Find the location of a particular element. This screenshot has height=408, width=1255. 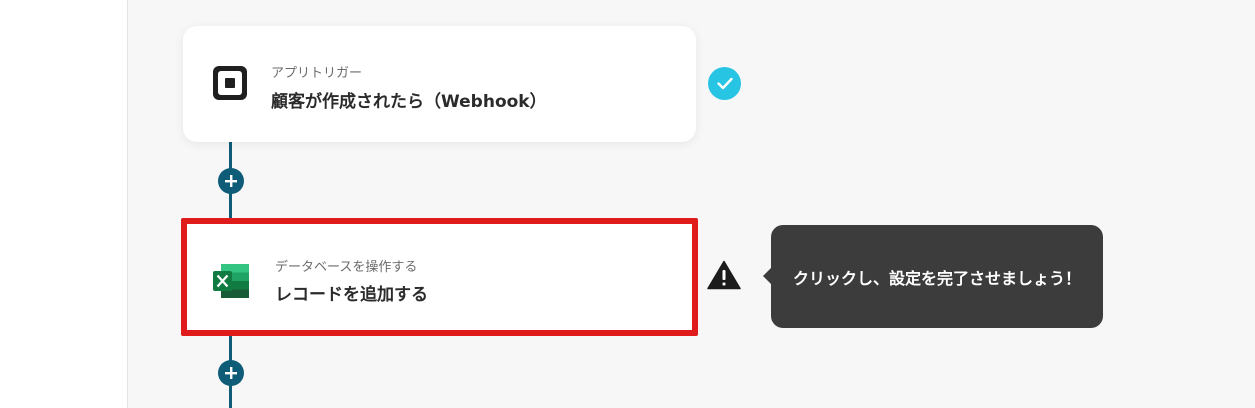

excel-icon is located at coordinates (231, 281).